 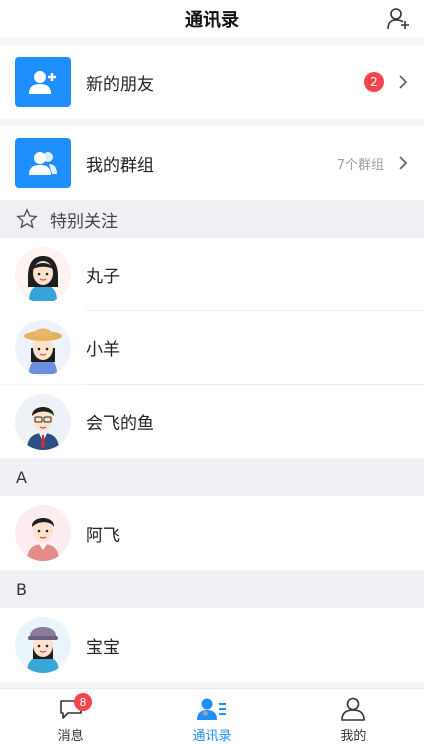 What do you see at coordinates (21, 589) in the screenshot?
I see `section-letter: B` at bounding box center [21, 589].